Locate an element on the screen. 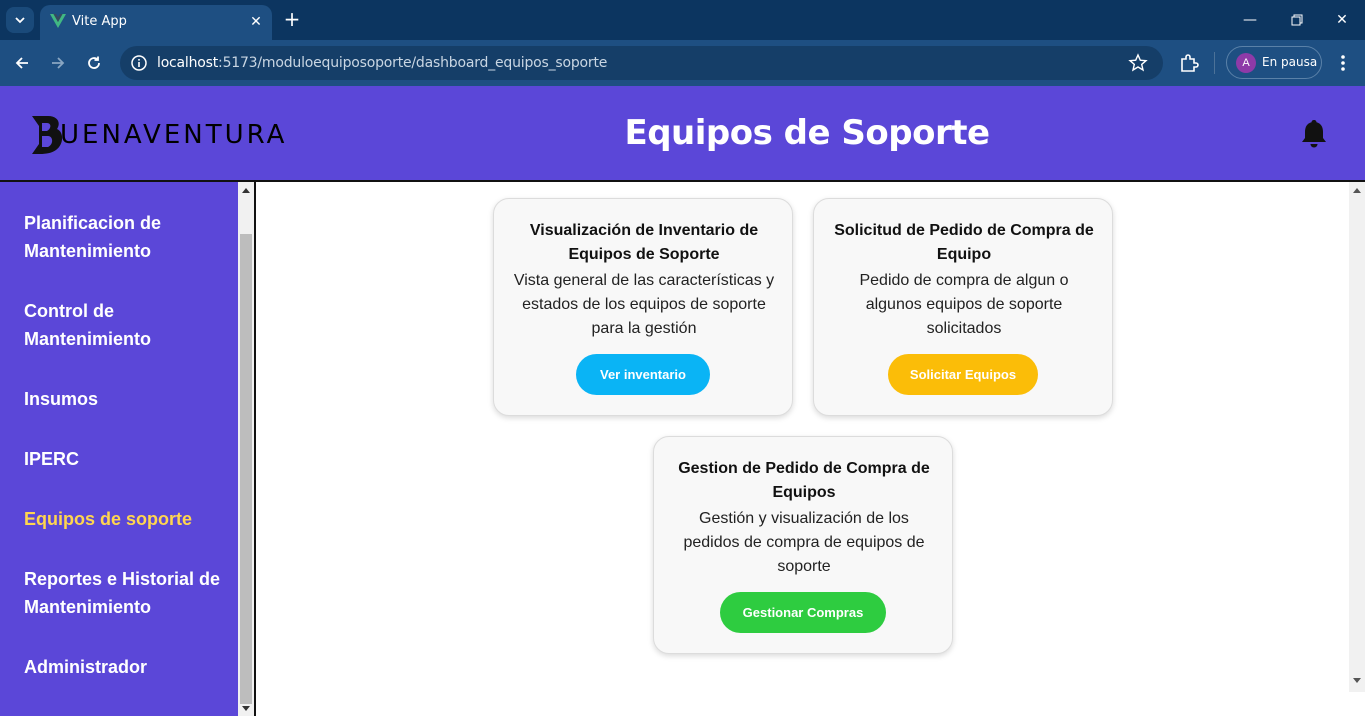  app-header: UENAVENTURA Equipos de Soporte is located at coordinates (682, 134).